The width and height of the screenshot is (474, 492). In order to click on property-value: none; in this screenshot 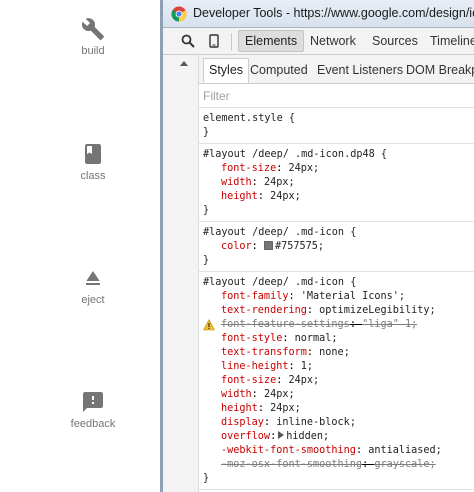, I will do `click(334, 352)`.